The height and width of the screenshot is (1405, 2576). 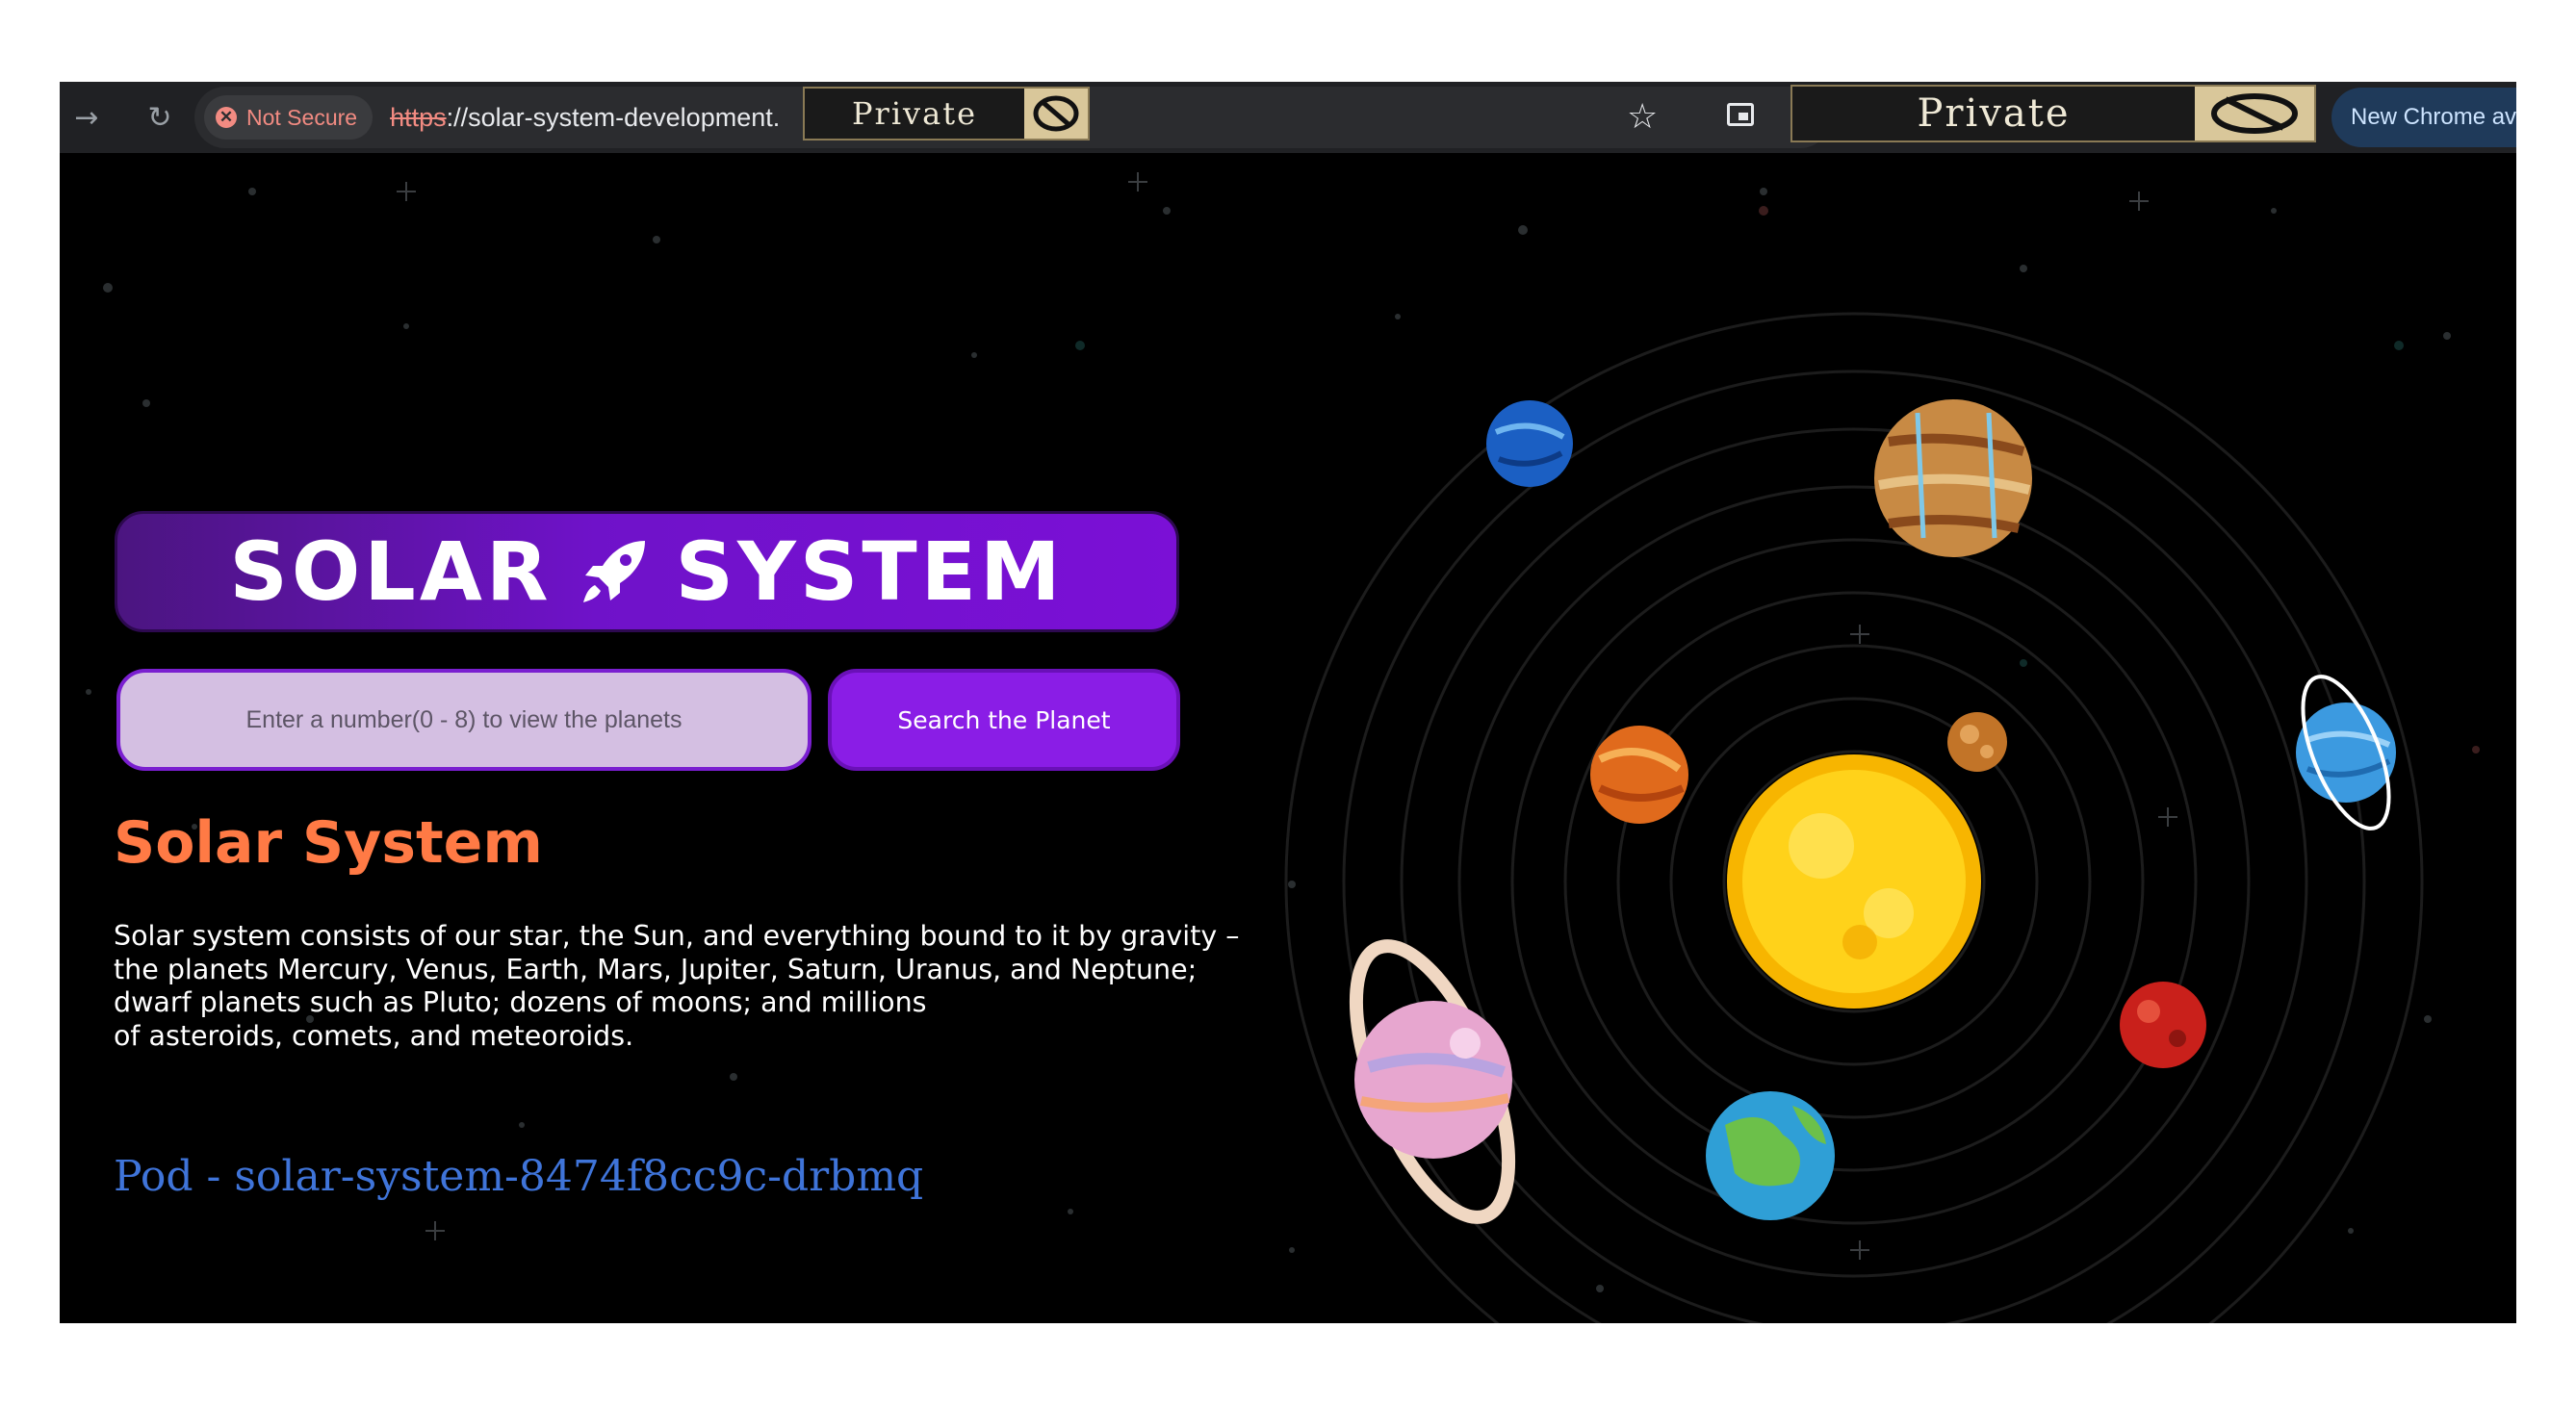 I want to click on venus-icon, so click(x=1639, y=775).